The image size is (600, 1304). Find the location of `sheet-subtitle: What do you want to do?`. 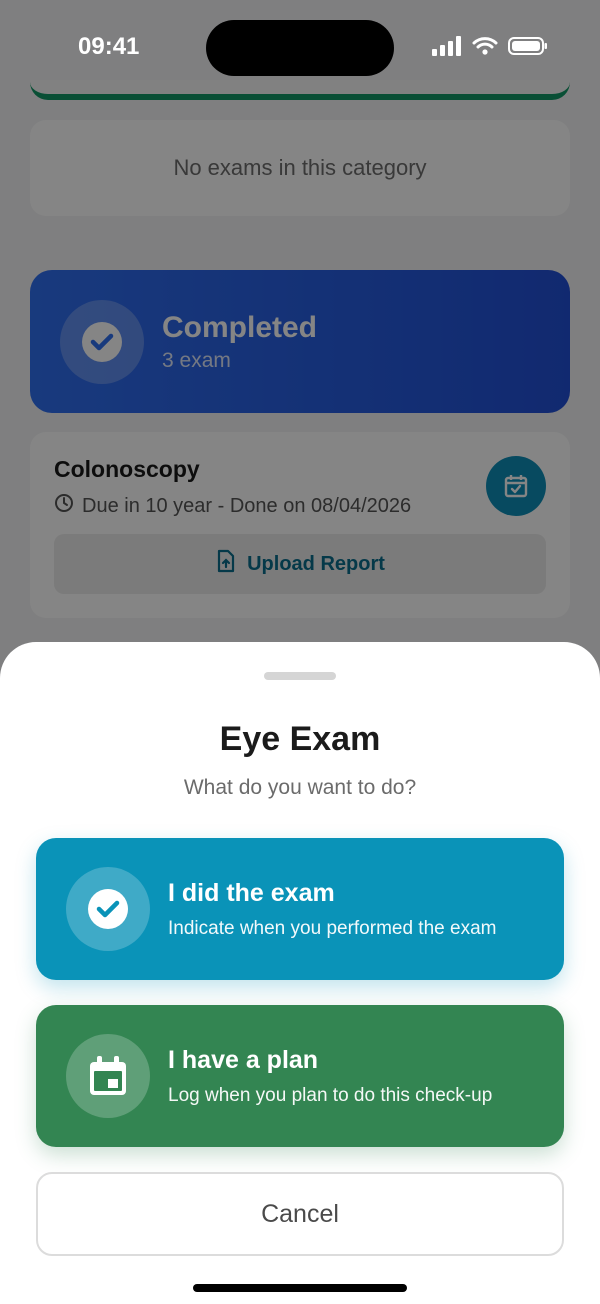

sheet-subtitle: What do you want to do? is located at coordinates (300, 787).